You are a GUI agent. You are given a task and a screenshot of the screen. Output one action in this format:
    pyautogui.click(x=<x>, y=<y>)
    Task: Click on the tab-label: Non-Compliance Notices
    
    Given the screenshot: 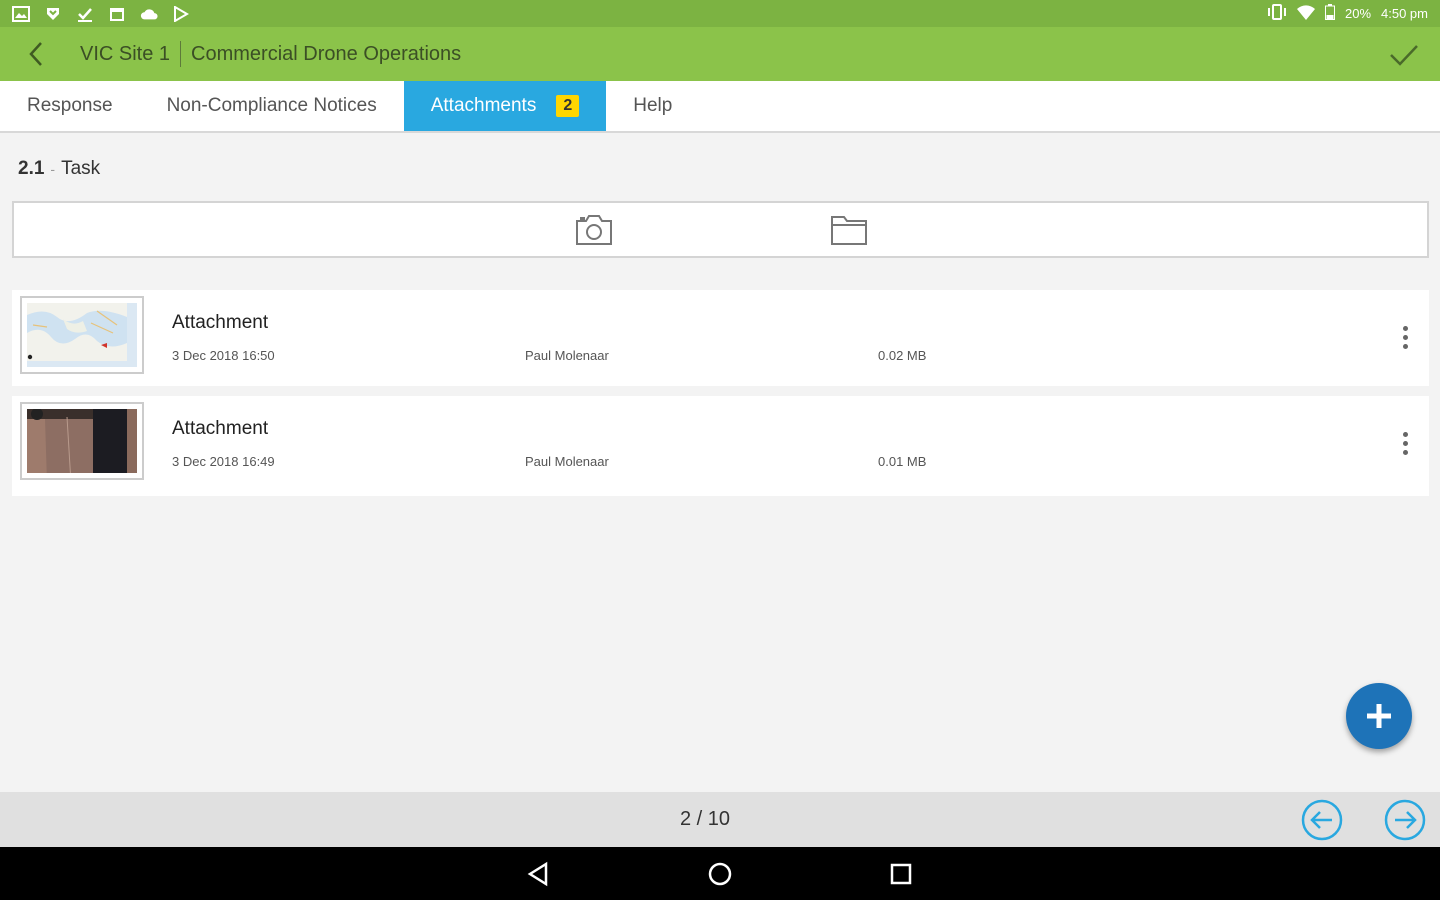 What is the action you would take?
    pyautogui.click(x=271, y=105)
    